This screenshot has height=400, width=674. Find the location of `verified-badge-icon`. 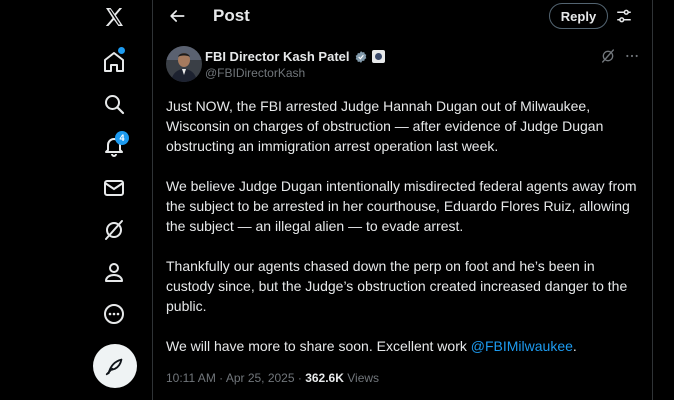

verified-badge-icon is located at coordinates (360, 56).